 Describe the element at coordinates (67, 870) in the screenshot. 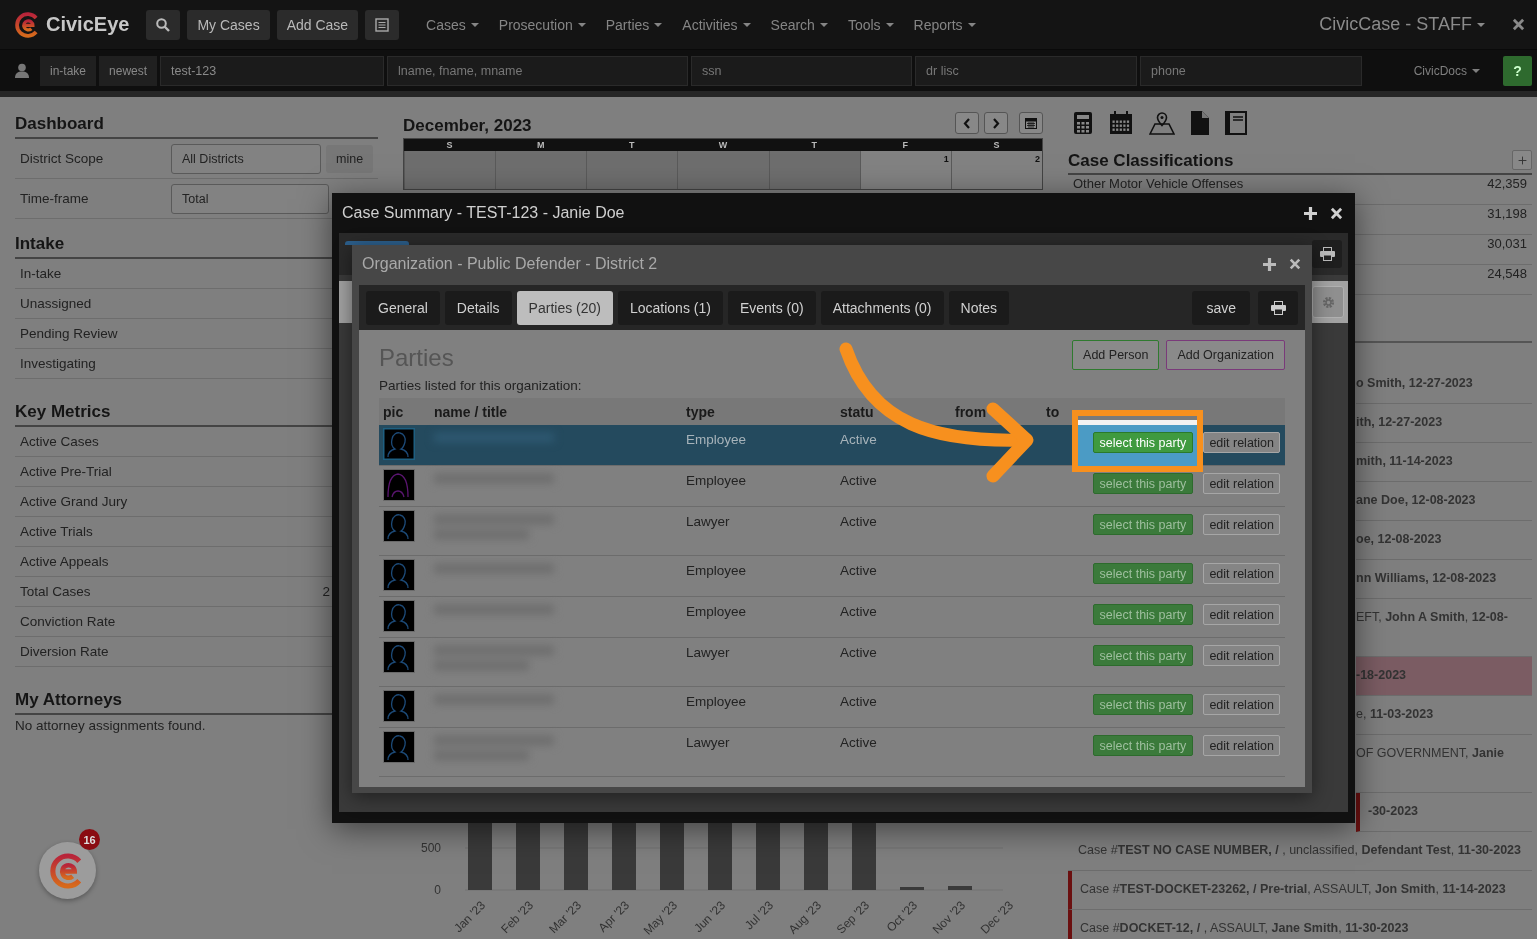

I see `chat-button` at that location.